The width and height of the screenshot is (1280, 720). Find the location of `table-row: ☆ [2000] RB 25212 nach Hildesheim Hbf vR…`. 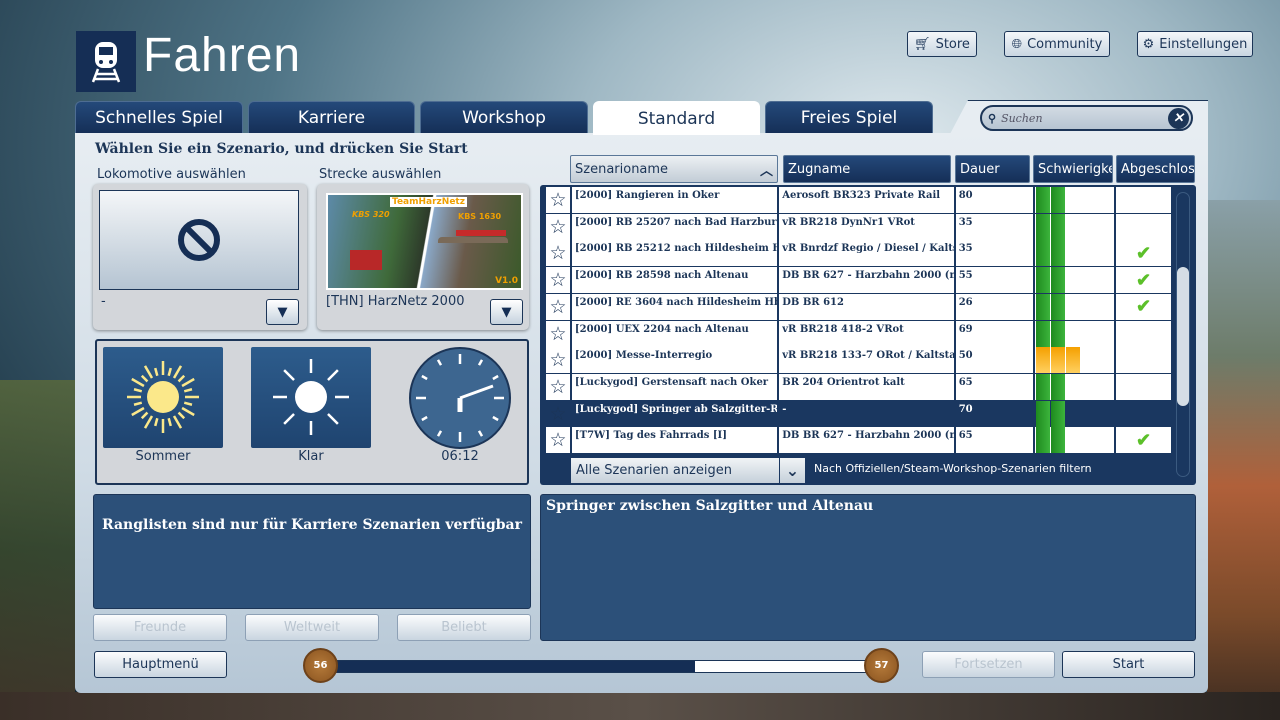

table-row: ☆ [2000] RB 25212 nach Hildesheim Hbf vR… is located at coordinates (859, 253).